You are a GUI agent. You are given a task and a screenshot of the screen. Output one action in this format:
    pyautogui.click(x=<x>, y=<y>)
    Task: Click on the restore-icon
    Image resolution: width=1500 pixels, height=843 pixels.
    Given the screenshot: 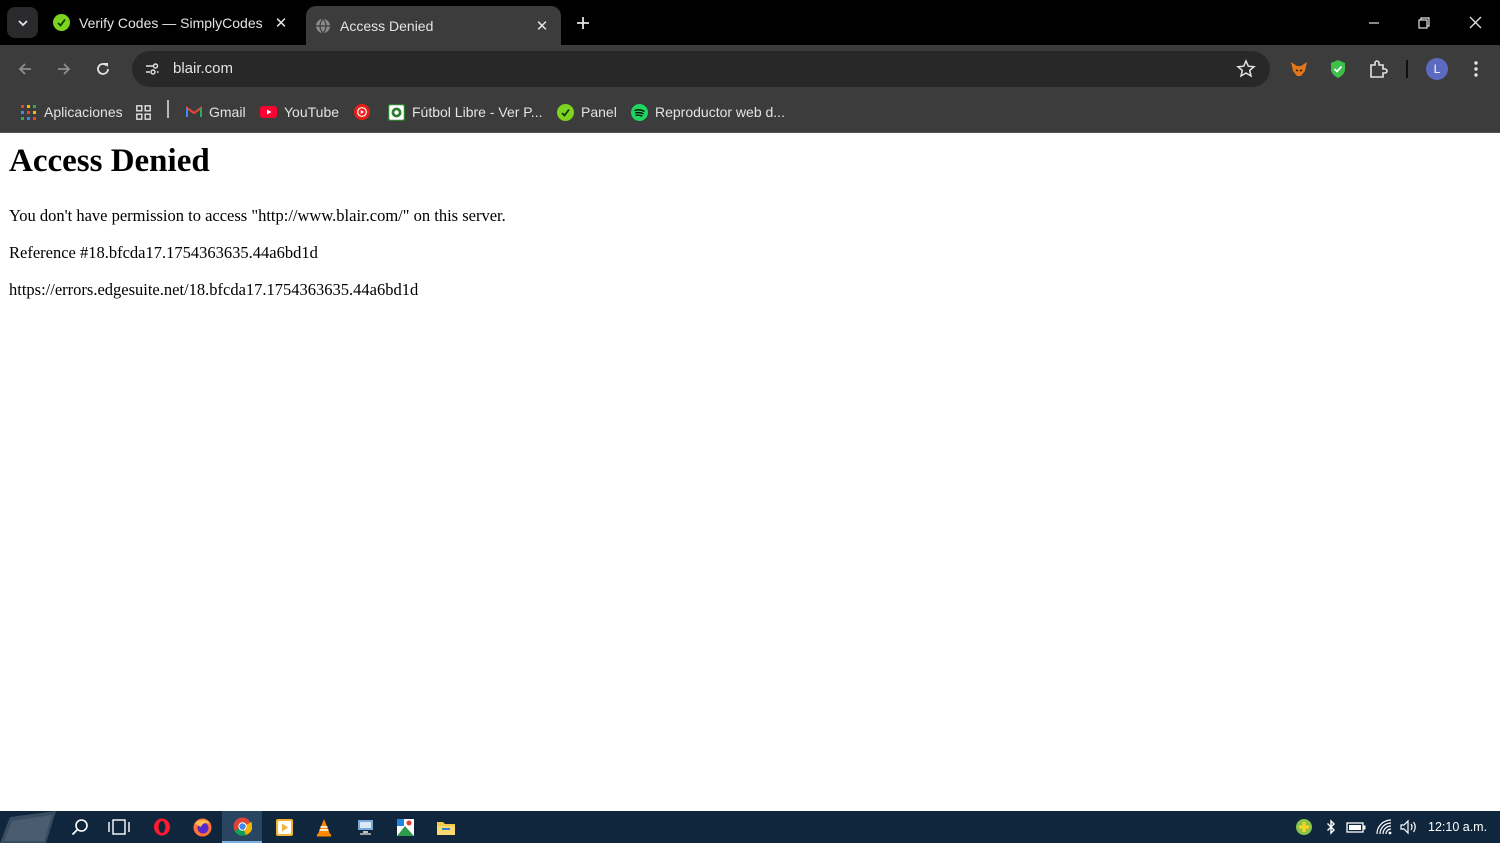 What is the action you would take?
    pyautogui.click(x=1424, y=22)
    